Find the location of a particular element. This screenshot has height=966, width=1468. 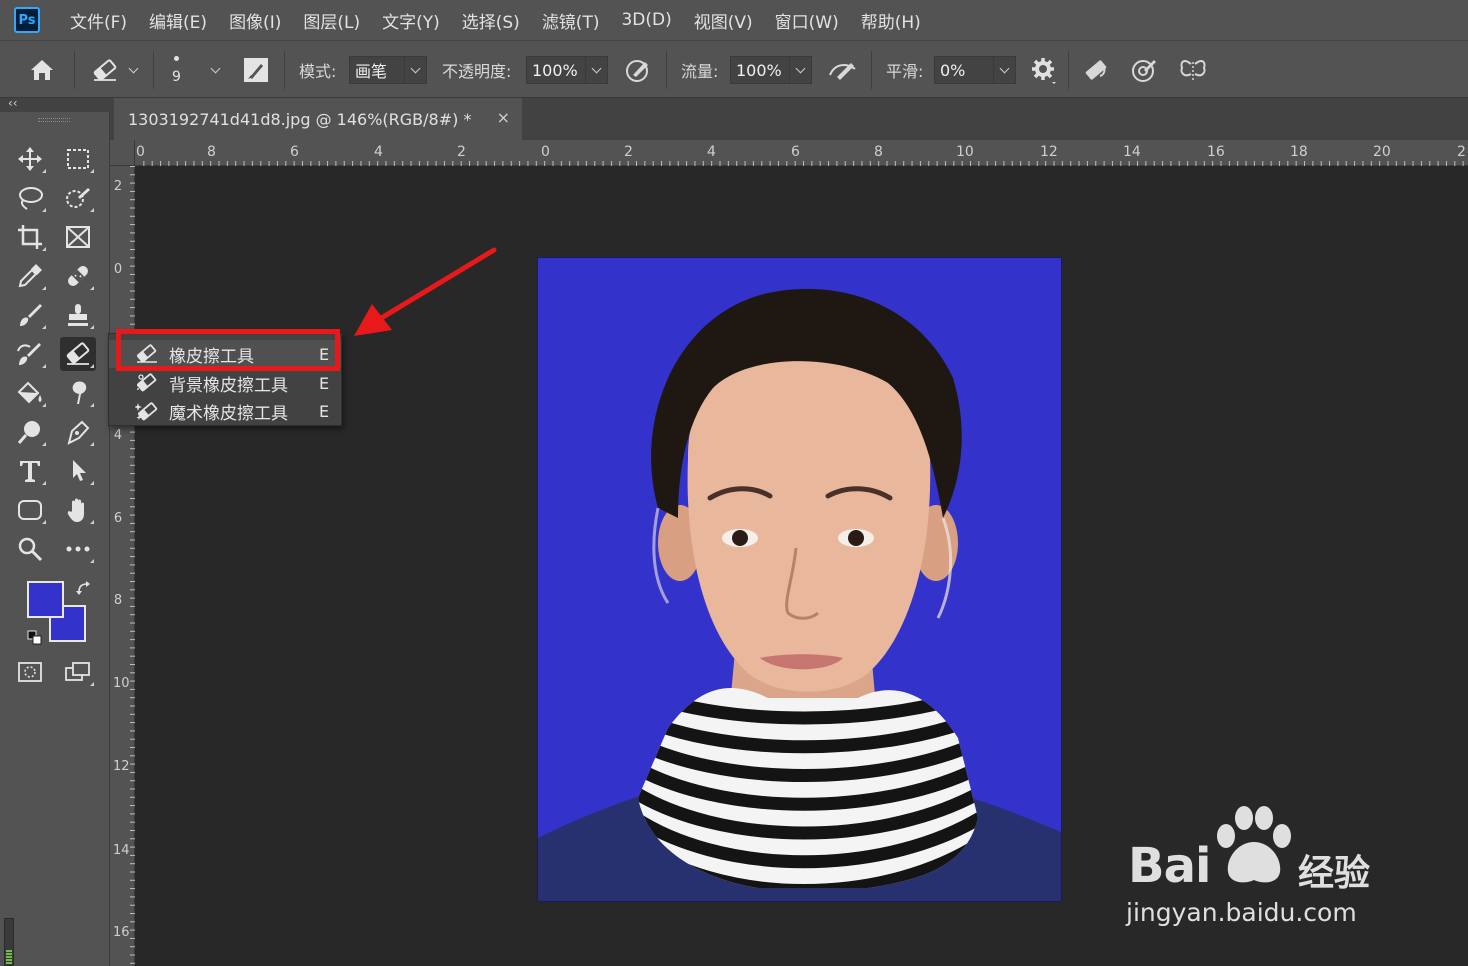

home-button is located at coordinates (42, 70).